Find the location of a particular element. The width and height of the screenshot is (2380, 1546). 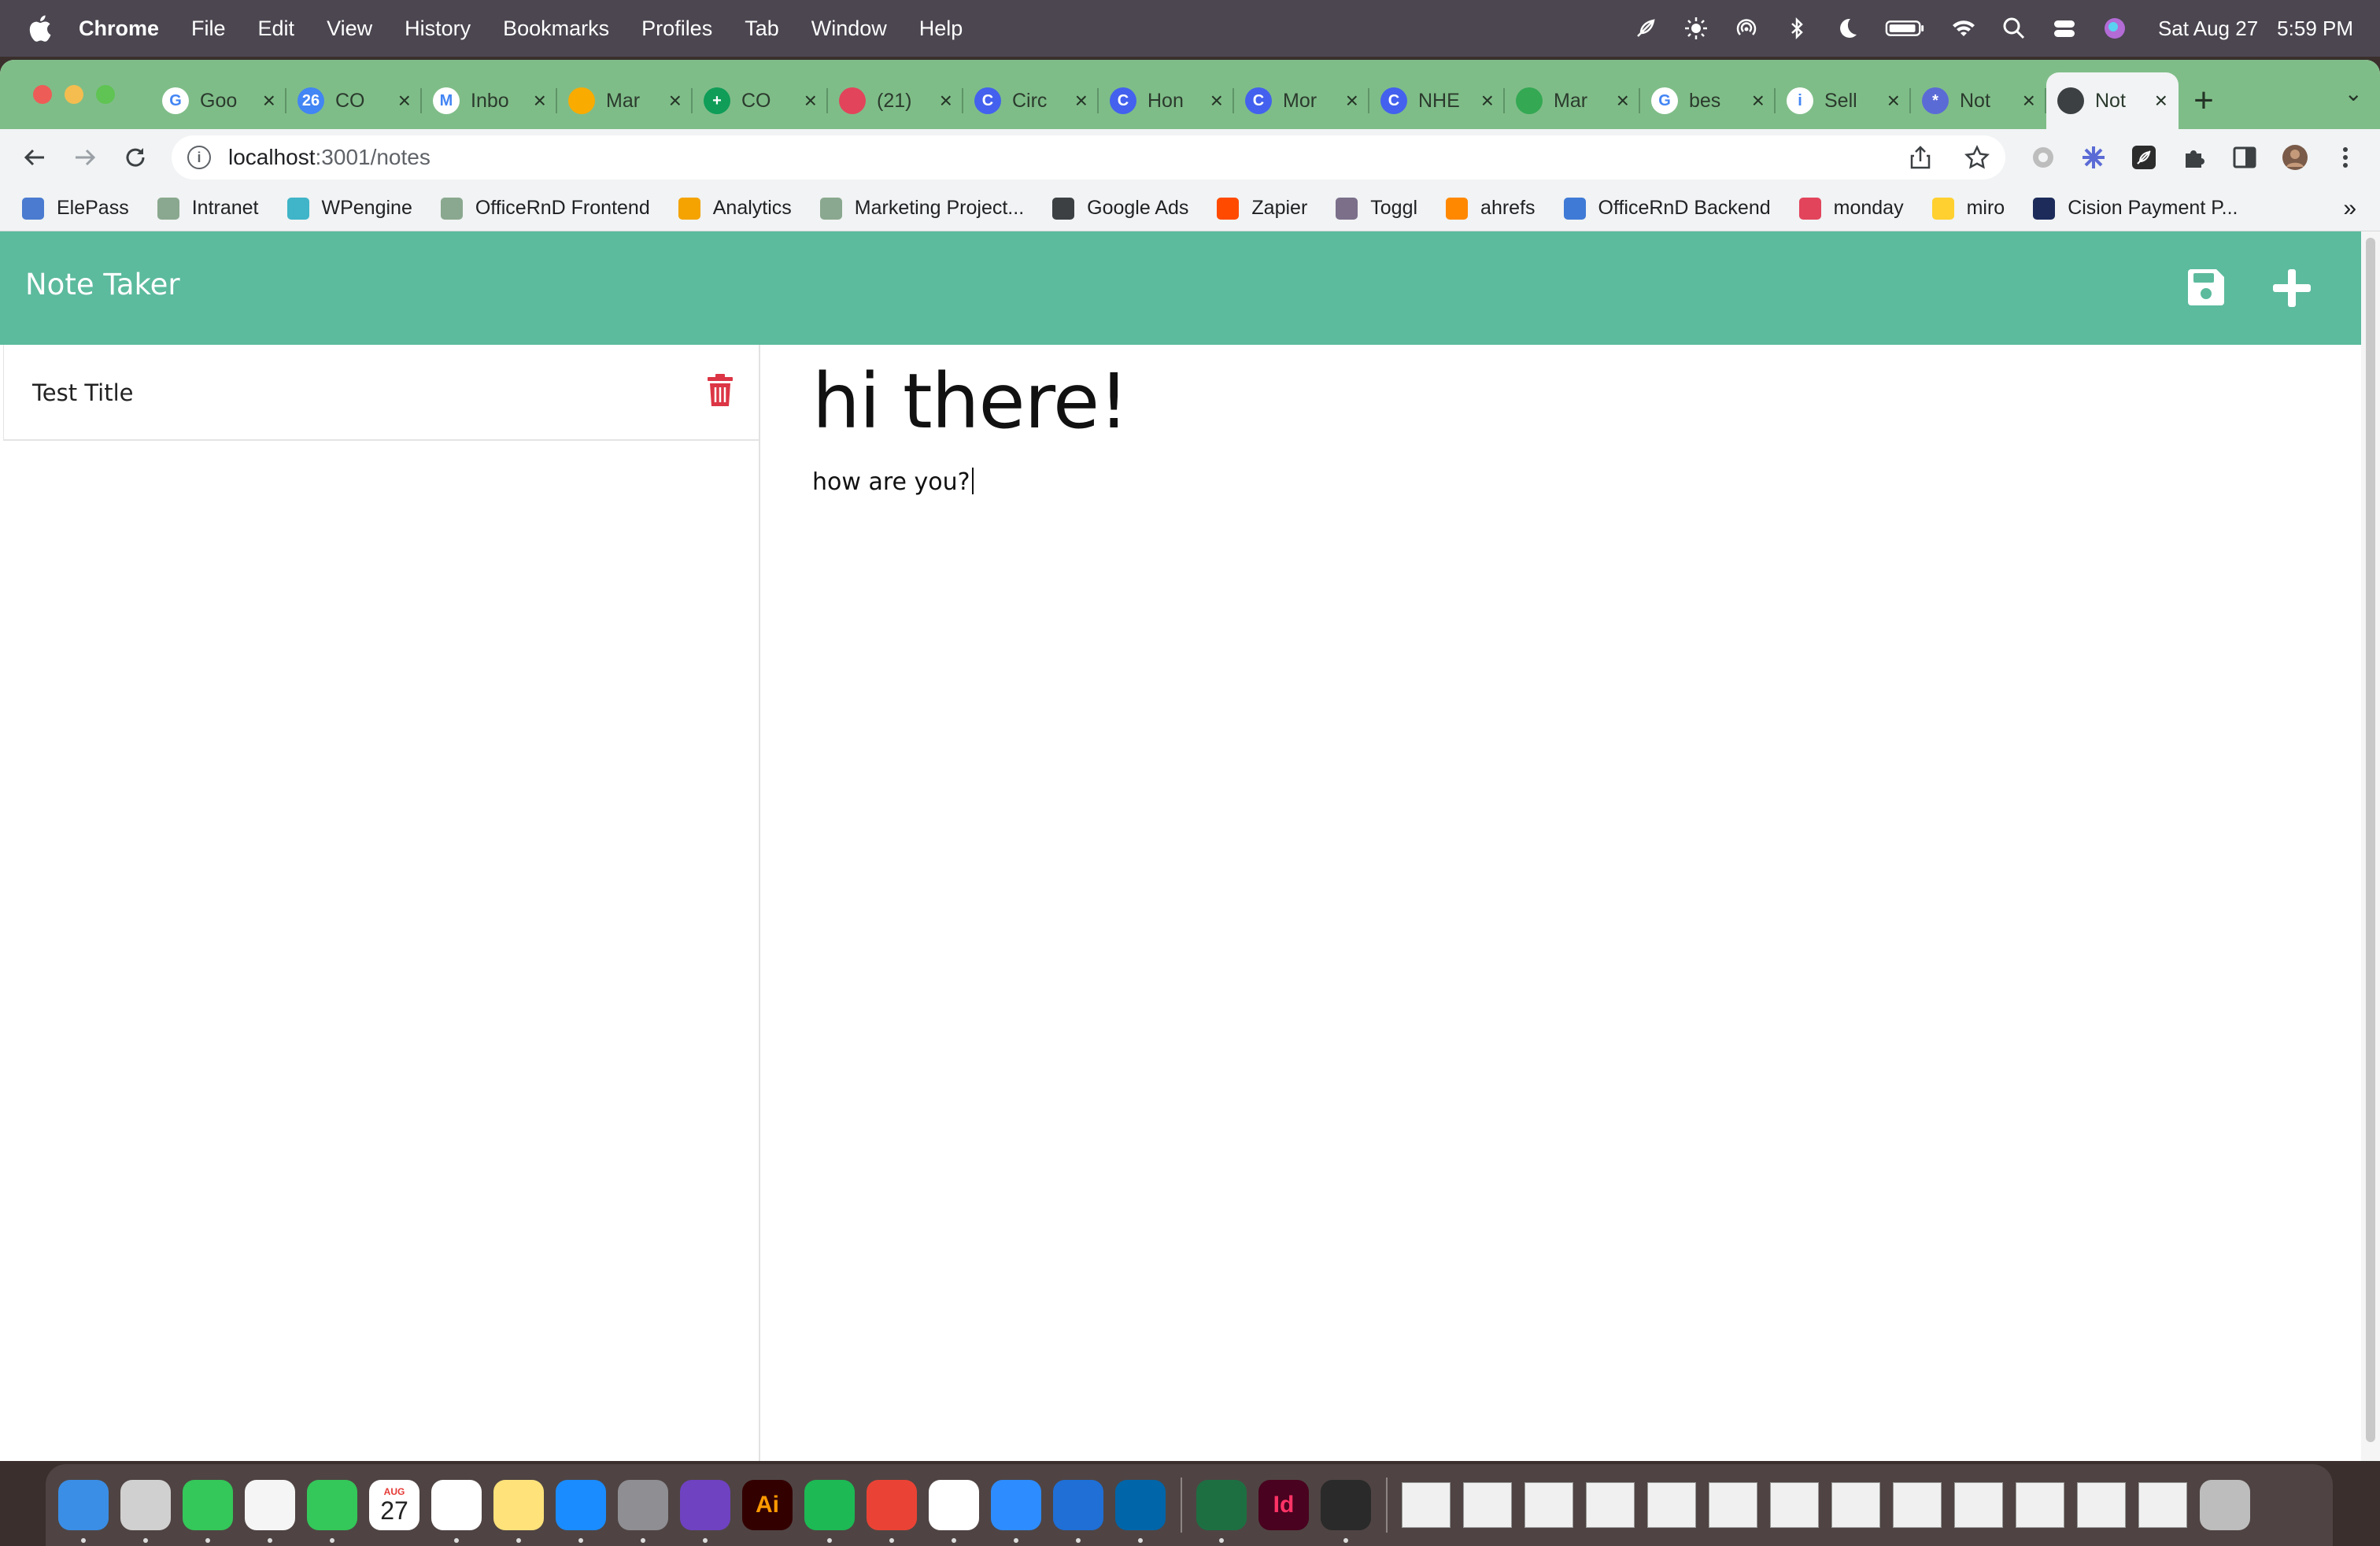

browser-tab: 26 CO × is located at coordinates (354, 100).